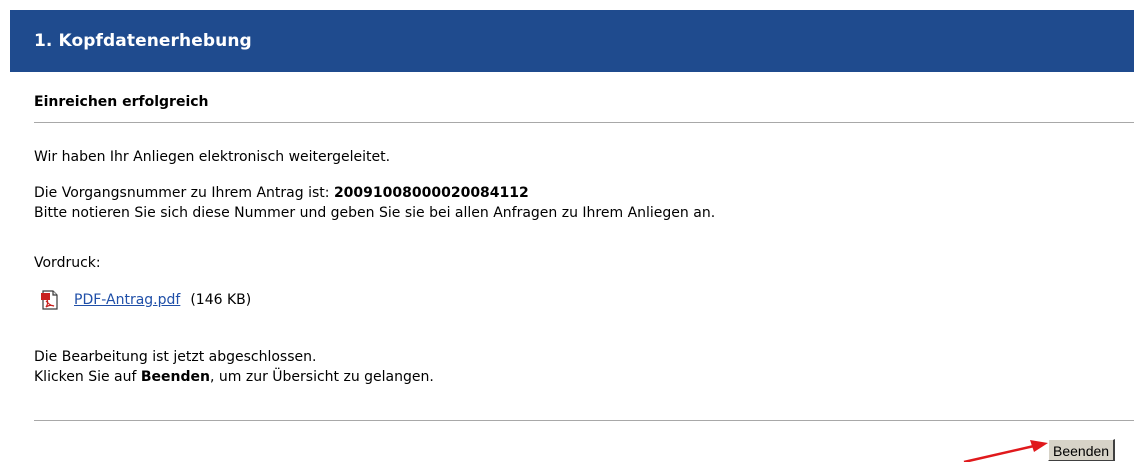  I want to click on header-bar: 1. Kopfdatenerhebung, so click(572, 41).